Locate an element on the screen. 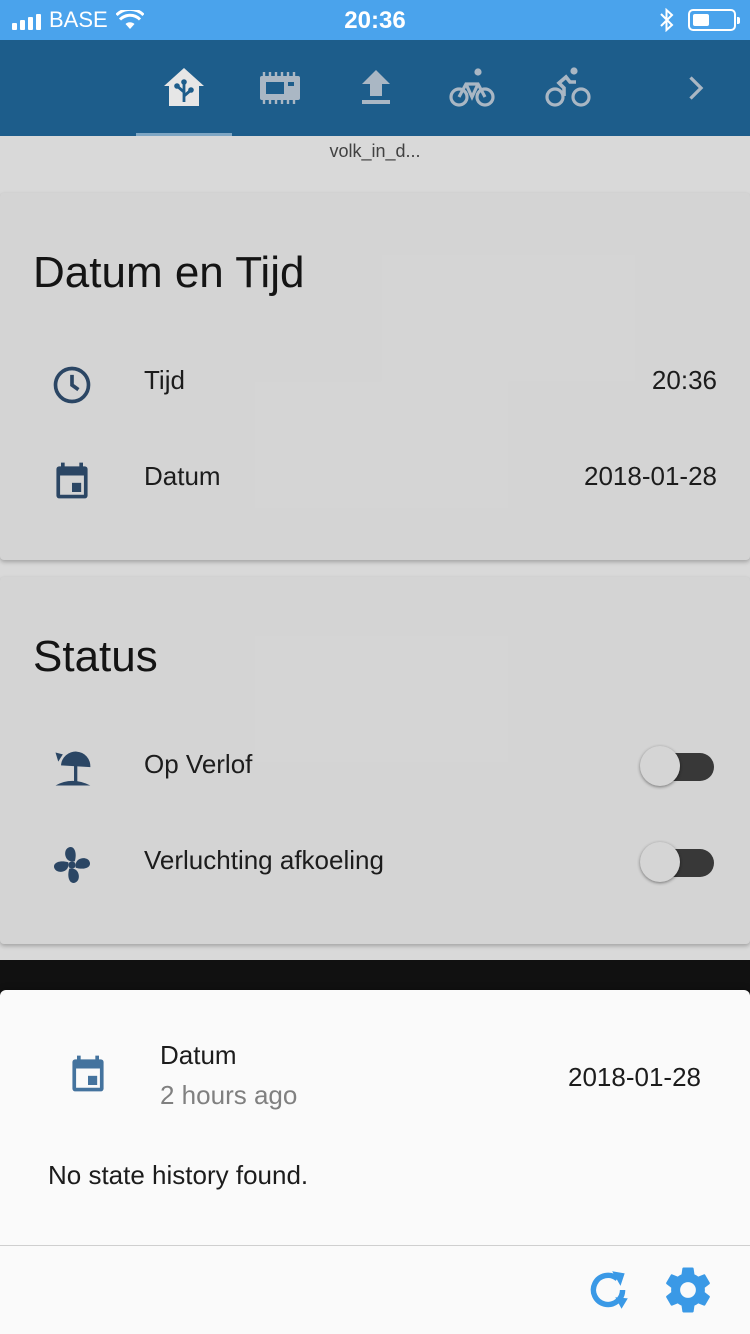 This screenshot has height=1334, width=750. upload-icon is located at coordinates (376, 87).